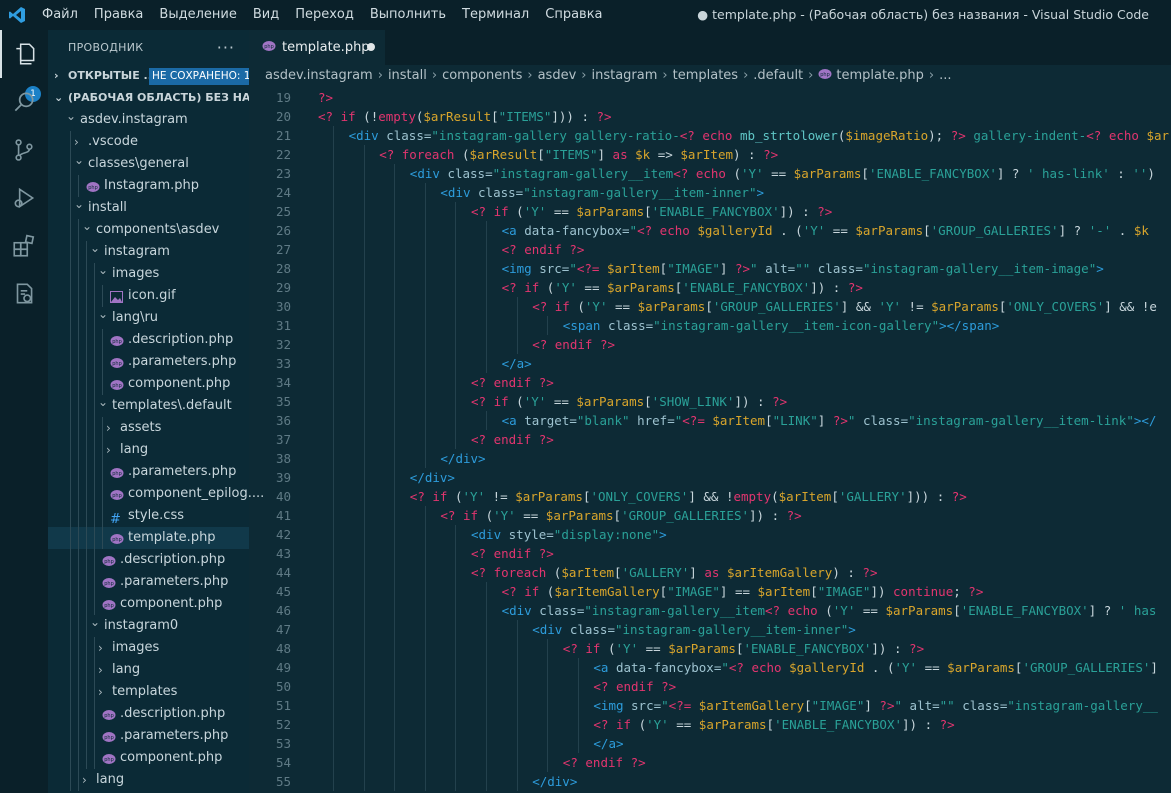 This screenshot has height=793, width=1171. What do you see at coordinates (363, 135) in the screenshot?
I see `code-token: <div` at bounding box center [363, 135].